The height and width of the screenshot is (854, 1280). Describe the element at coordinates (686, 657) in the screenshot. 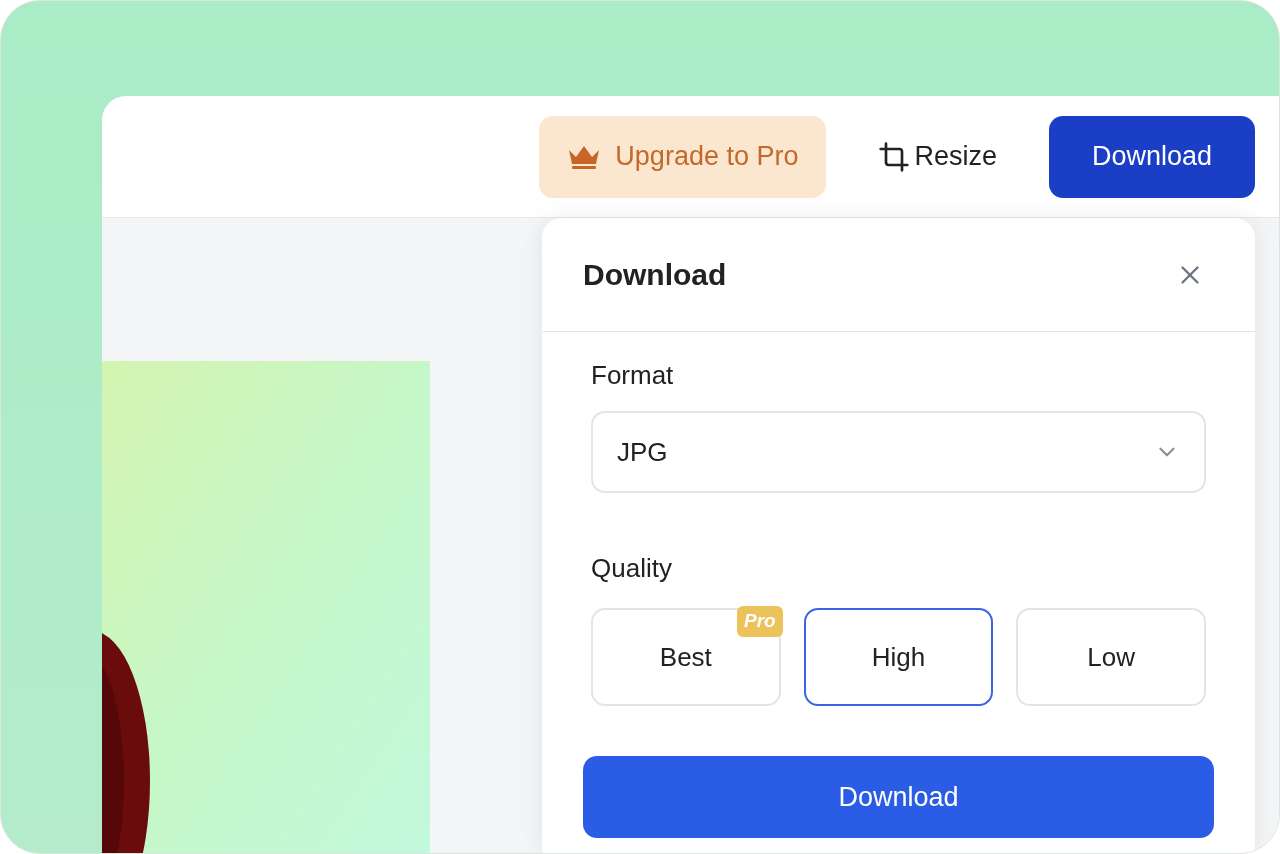

I see `quality-option: Best Pro` at that location.